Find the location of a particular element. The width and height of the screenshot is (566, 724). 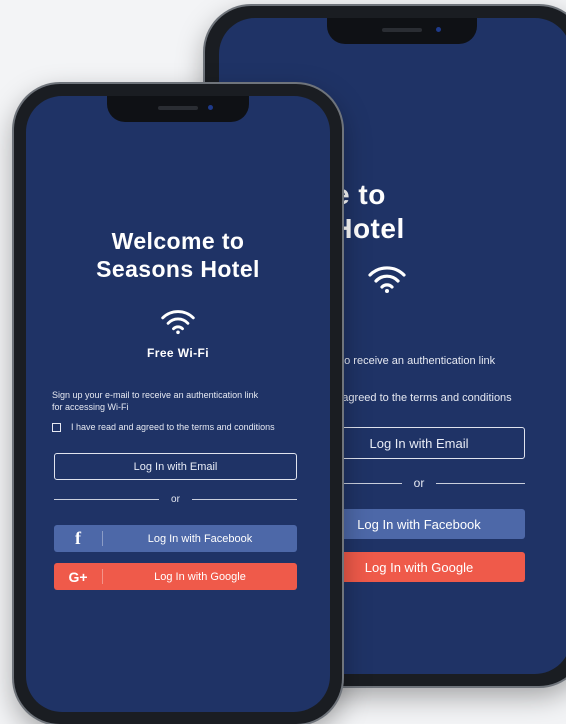

facebook-login-button: Log In with Facebook is located at coordinates (419, 524).